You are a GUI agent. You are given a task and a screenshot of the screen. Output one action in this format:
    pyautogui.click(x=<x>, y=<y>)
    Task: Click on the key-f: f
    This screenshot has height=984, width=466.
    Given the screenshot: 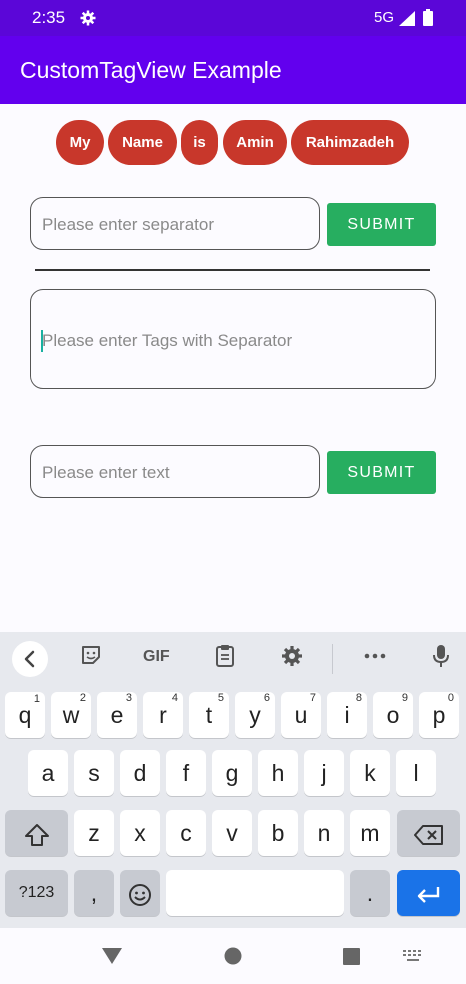 What is the action you would take?
    pyautogui.click(x=186, y=773)
    